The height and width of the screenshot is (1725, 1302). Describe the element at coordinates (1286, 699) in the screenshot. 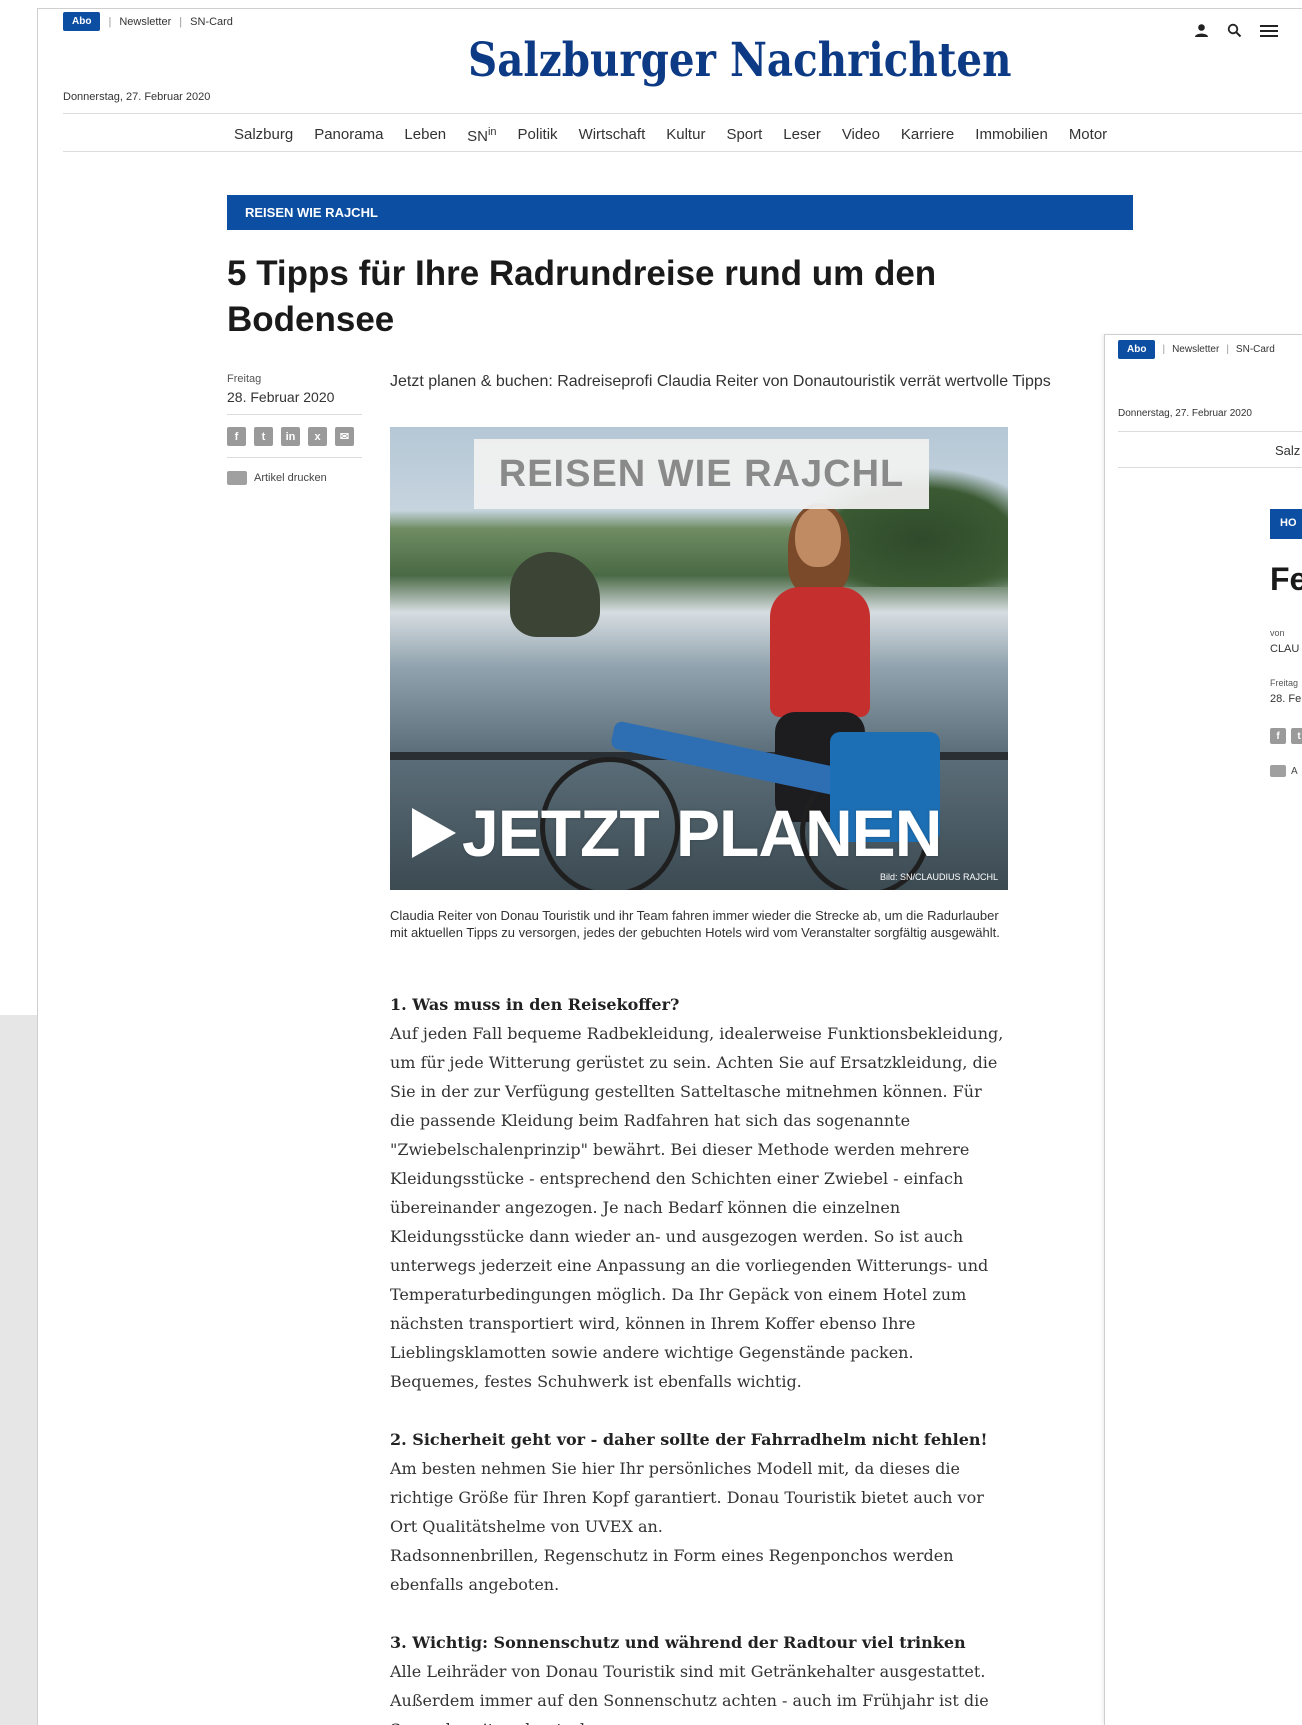

I see `article-date: 28. Fe` at that location.